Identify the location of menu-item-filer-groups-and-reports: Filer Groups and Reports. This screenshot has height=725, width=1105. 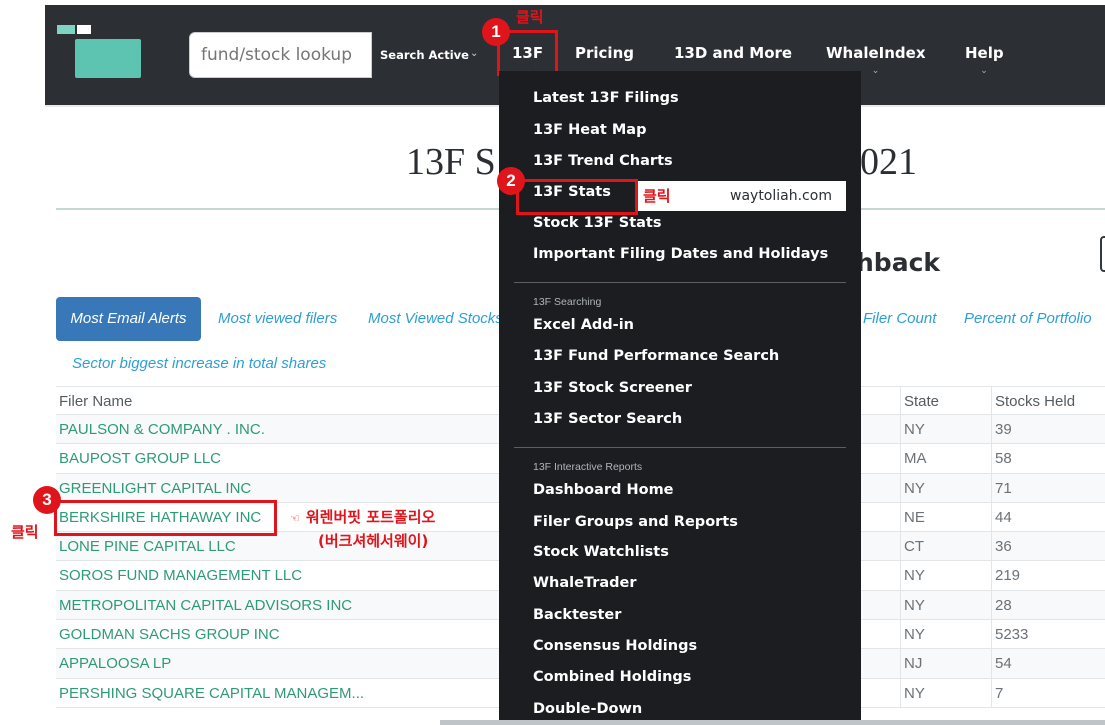
(635, 522).